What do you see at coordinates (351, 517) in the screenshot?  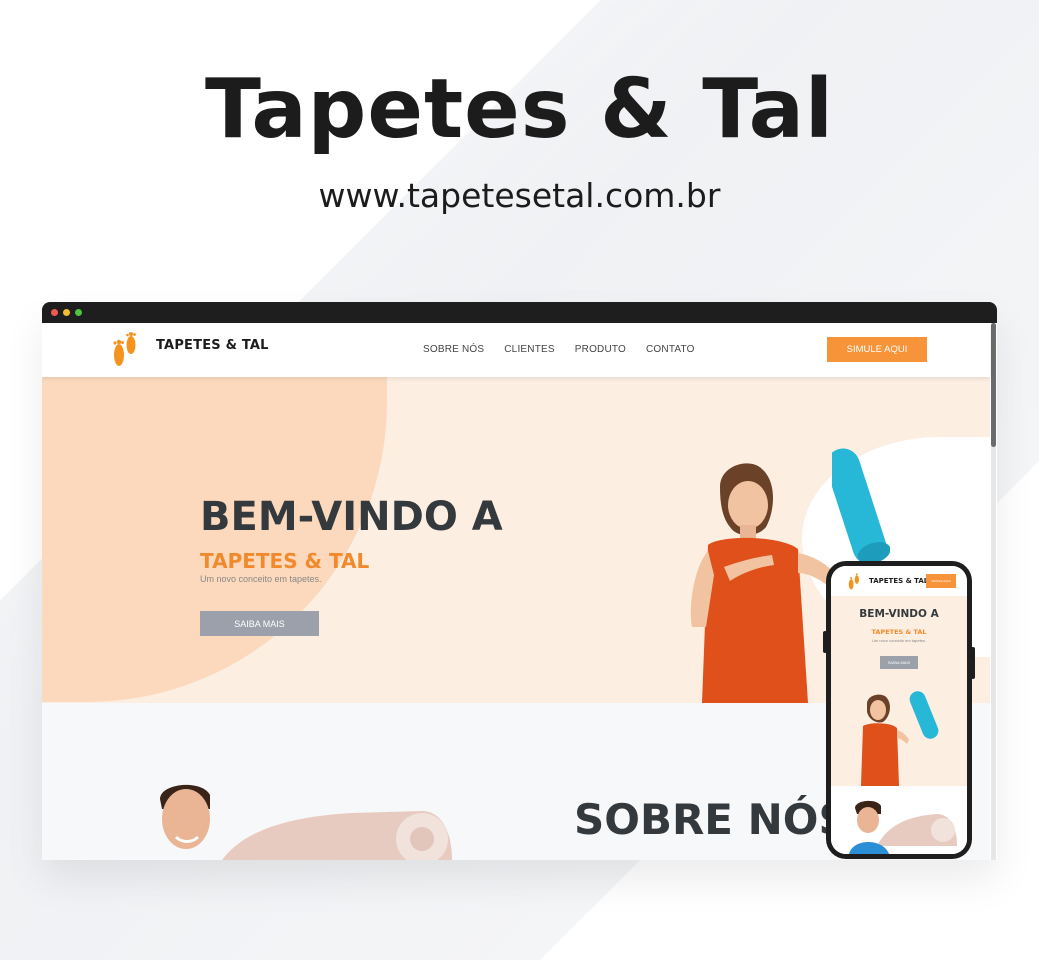 I see `hero-heading: BEM-VINDO A` at bounding box center [351, 517].